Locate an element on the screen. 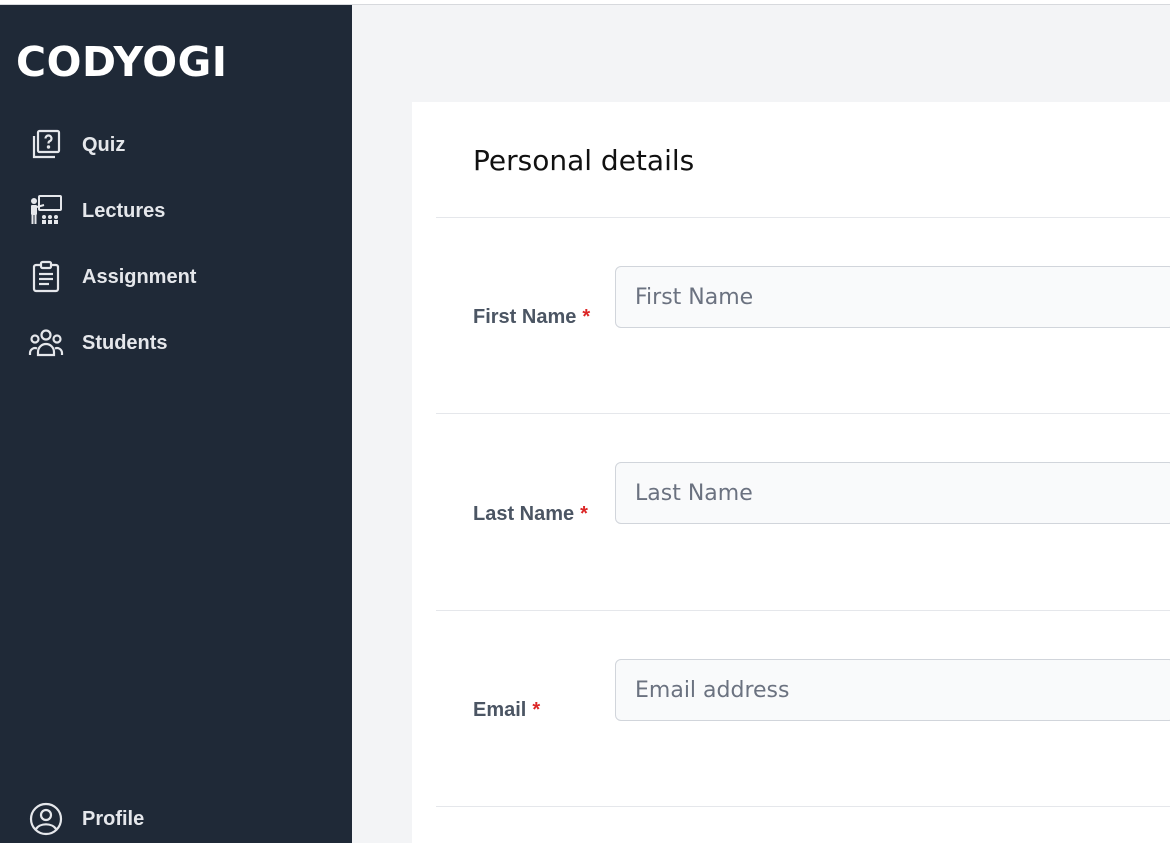  sidebar-item-assignment: Assignment is located at coordinates (178, 277).